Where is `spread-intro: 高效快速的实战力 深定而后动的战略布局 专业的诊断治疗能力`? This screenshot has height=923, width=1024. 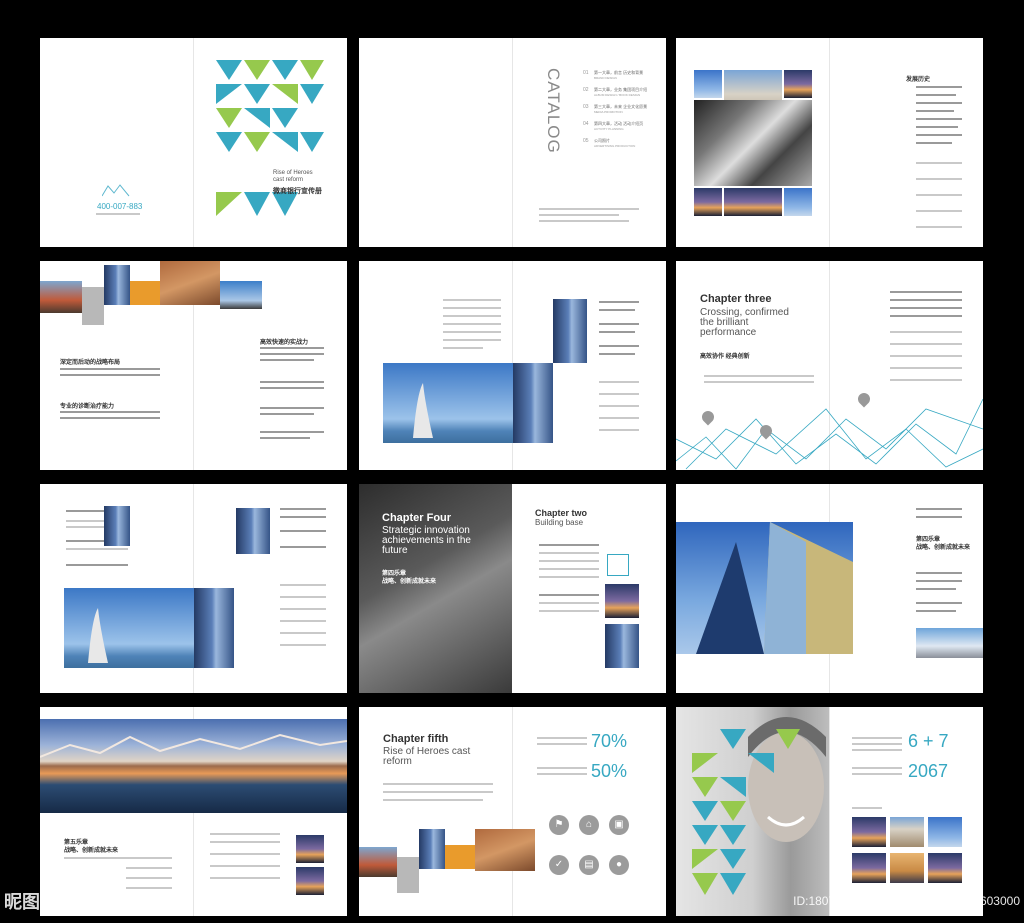
spread-intro: 高效快速的实战力 深定而后动的战略布局 专业的诊断治疗能力 is located at coordinates (193, 365).